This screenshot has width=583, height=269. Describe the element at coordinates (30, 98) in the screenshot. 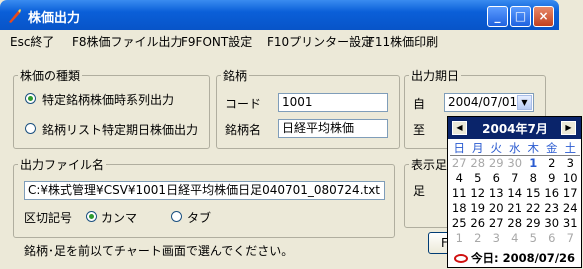

I see `radio-timeseries` at that location.